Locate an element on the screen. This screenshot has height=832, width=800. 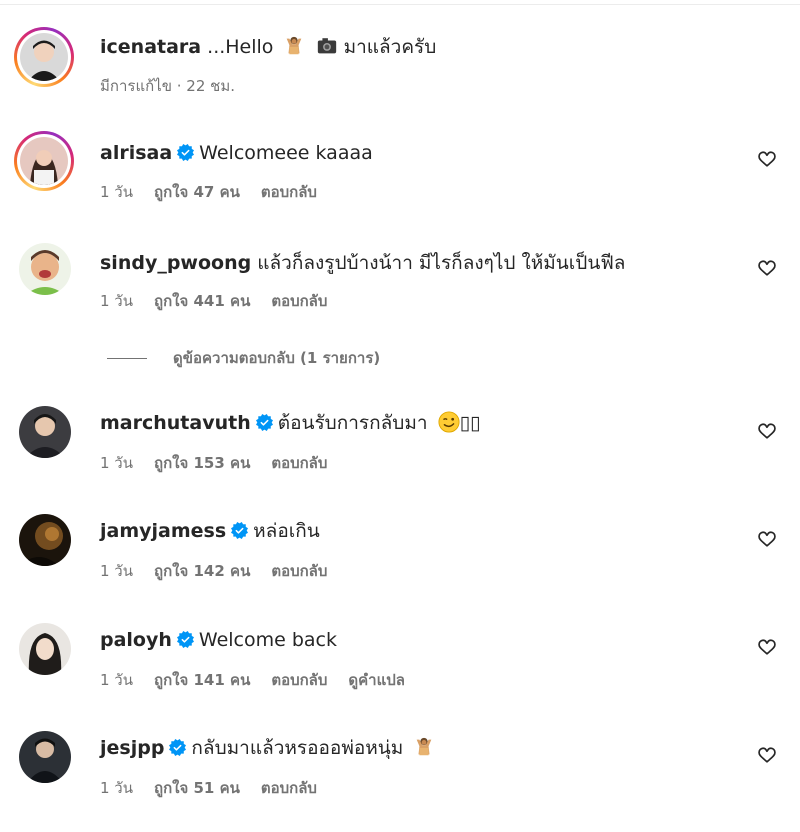
comment-meta: 1 วัน ถูกใจ 51 คน ตอบกลับ is located at coordinates (219, 788).